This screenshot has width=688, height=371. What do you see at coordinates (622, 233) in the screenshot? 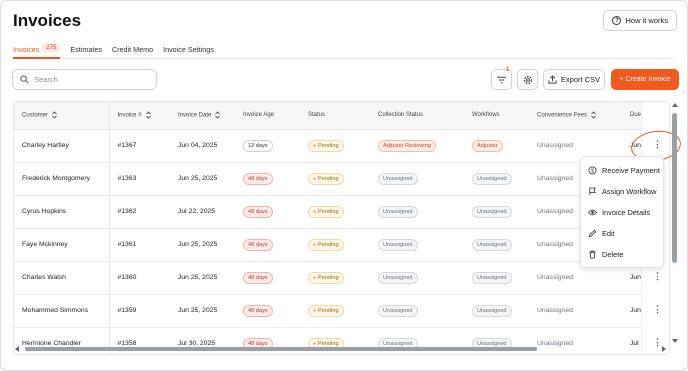
I see `menu-item-edit: Edit` at bounding box center [622, 233].